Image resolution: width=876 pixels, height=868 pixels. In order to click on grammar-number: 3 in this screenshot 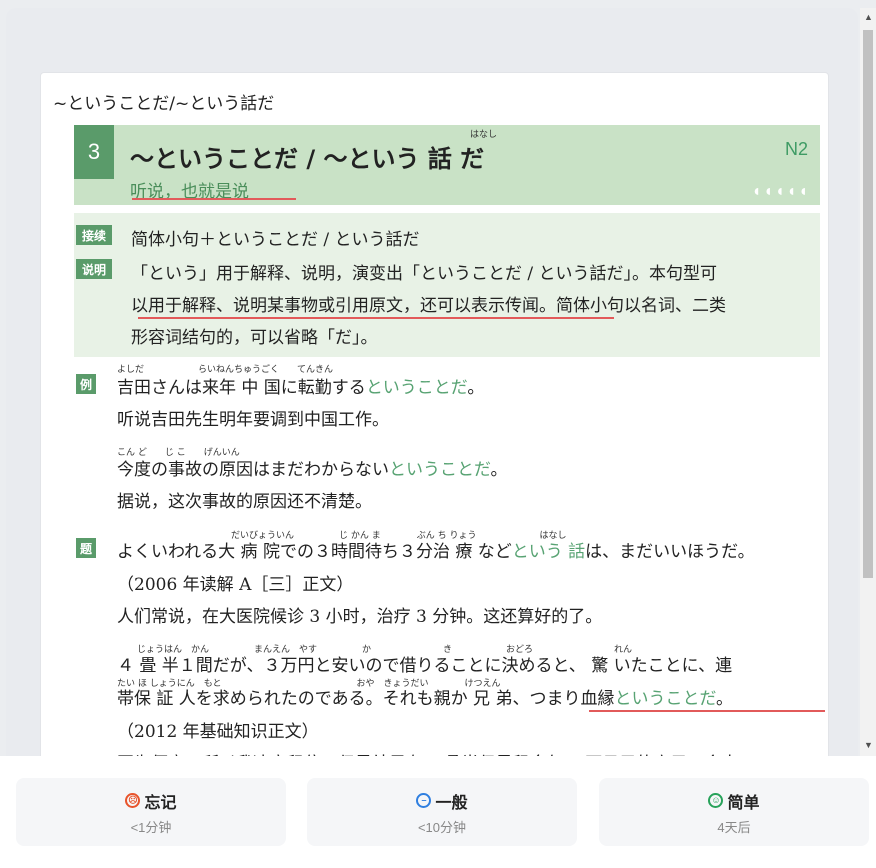, I will do `click(94, 152)`.